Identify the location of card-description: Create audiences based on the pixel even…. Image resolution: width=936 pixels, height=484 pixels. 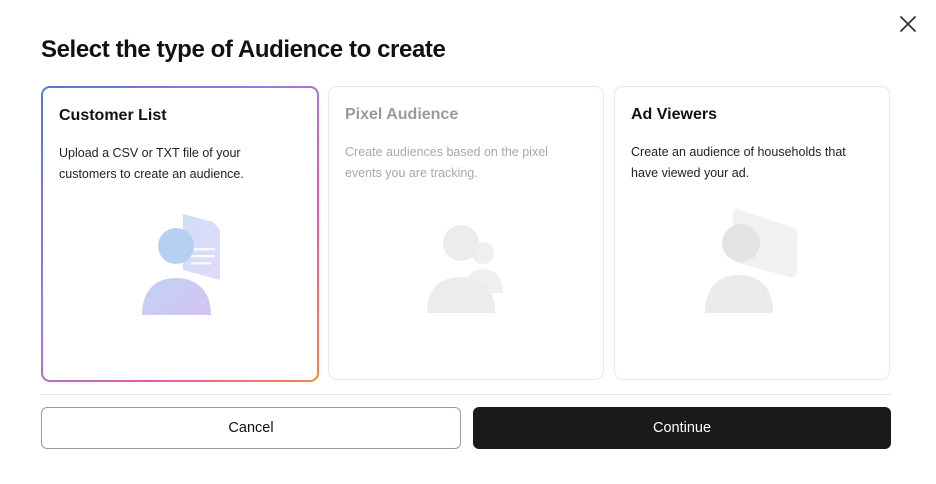
(446, 162).